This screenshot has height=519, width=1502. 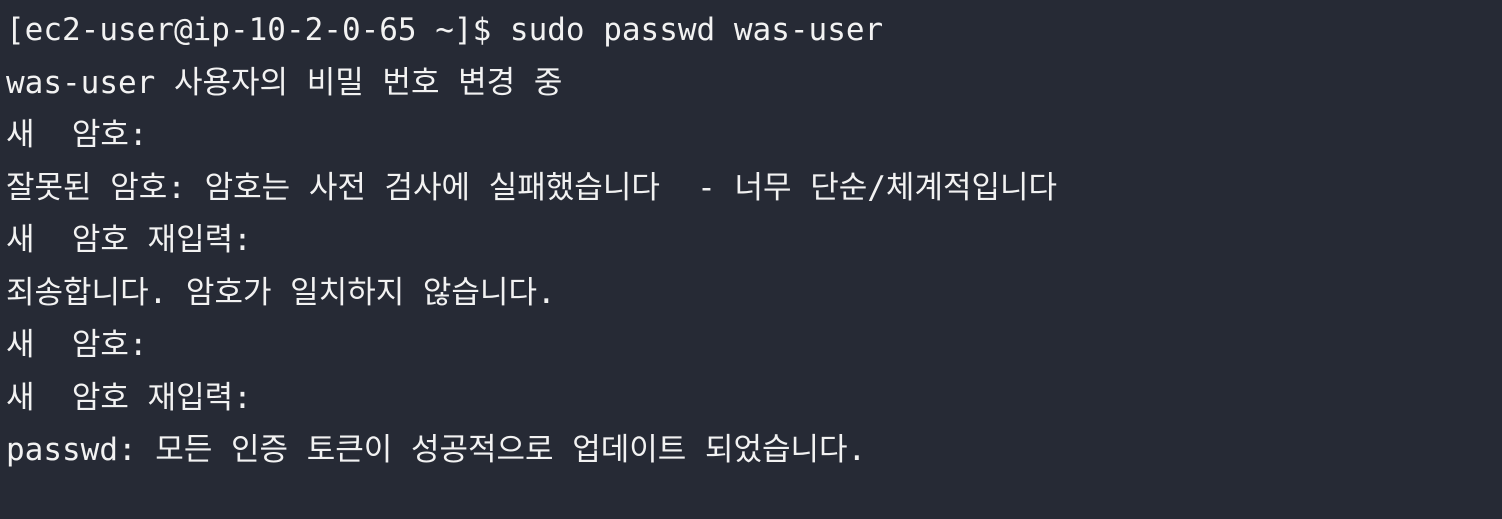 What do you see at coordinates (532, 187) in the screenshot?
I see `terminal-line-bad-password: 잘못된 암호: 암호는 사전 검사에 실패했습니다 - 너무 단순/체계적입니다` at bounding box center [532, 187].